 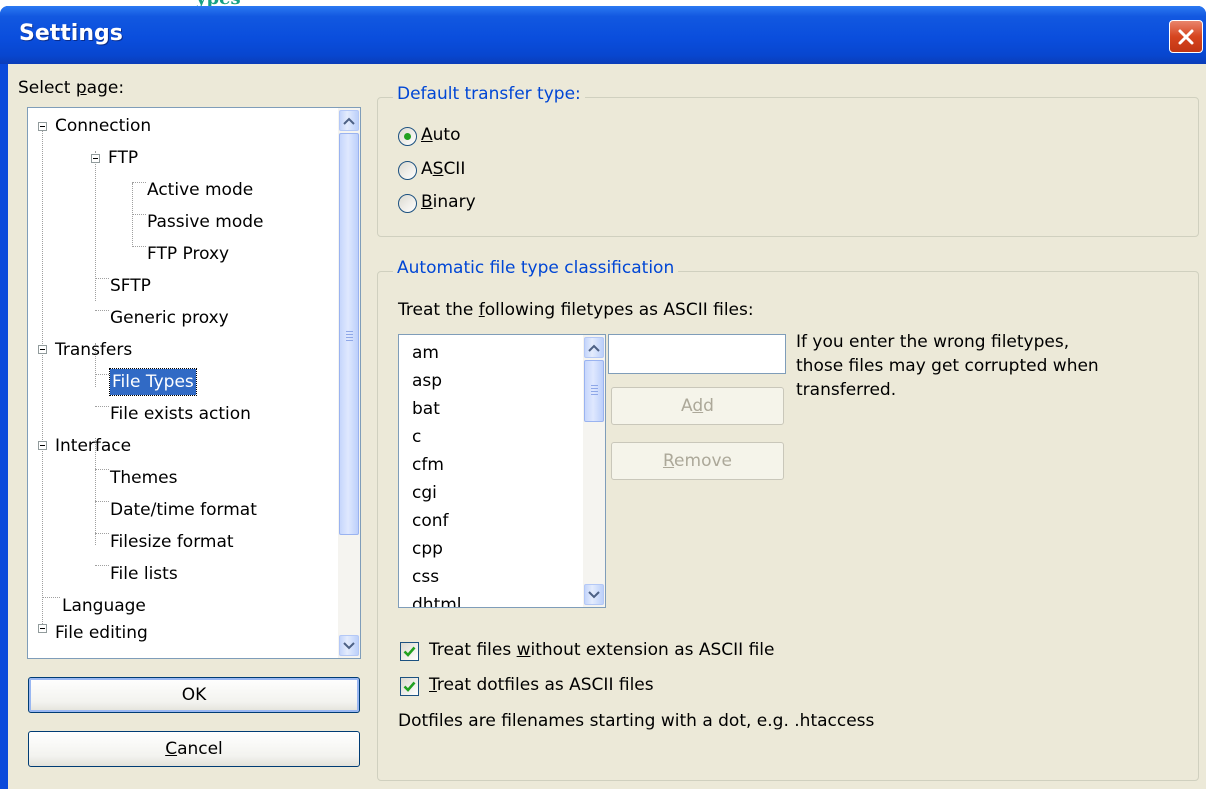 I want to click on tree-item-file-lists: File lists, so click(x=144, y=574).